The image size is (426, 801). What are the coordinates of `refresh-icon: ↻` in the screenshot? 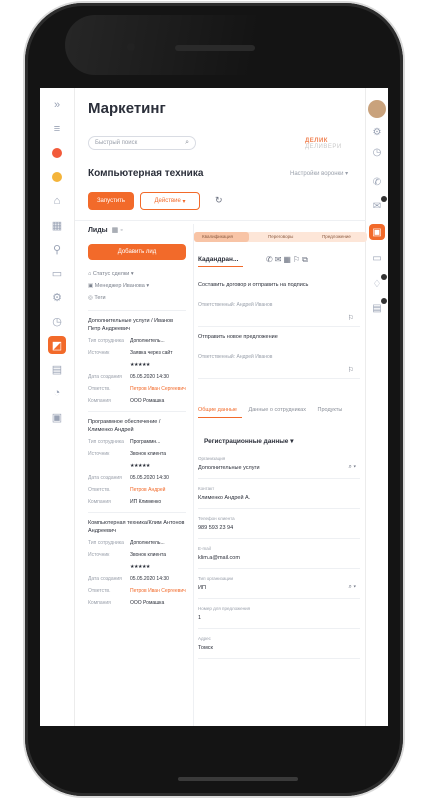 It's located at (219, 200).